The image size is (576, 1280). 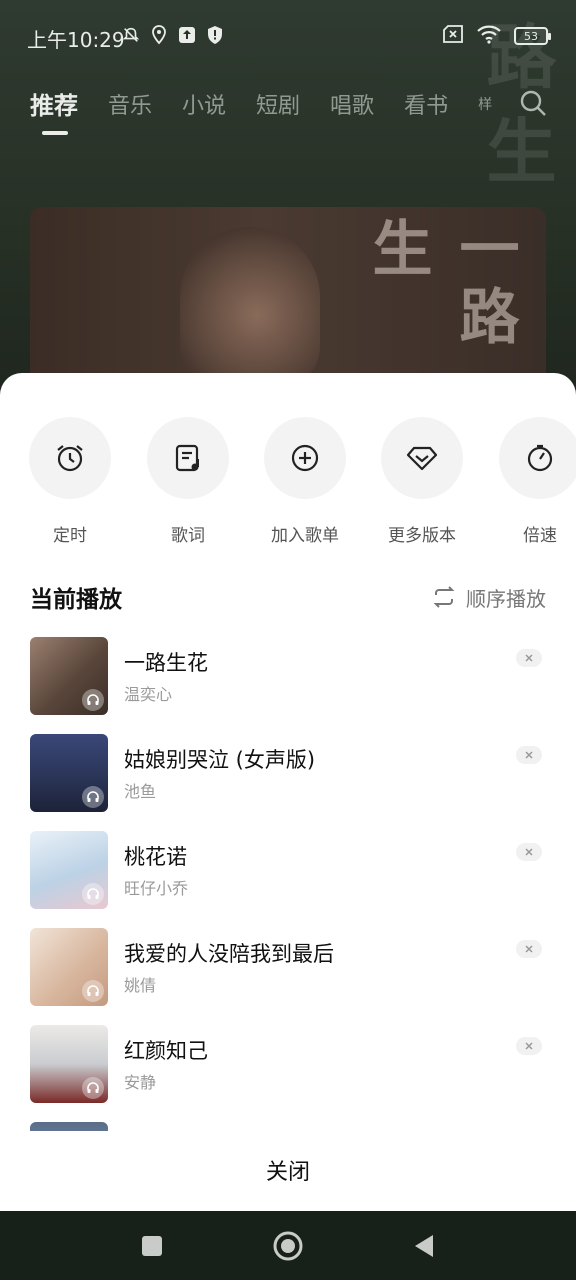 I want to click on back-button, so click(x=424, y=1246).